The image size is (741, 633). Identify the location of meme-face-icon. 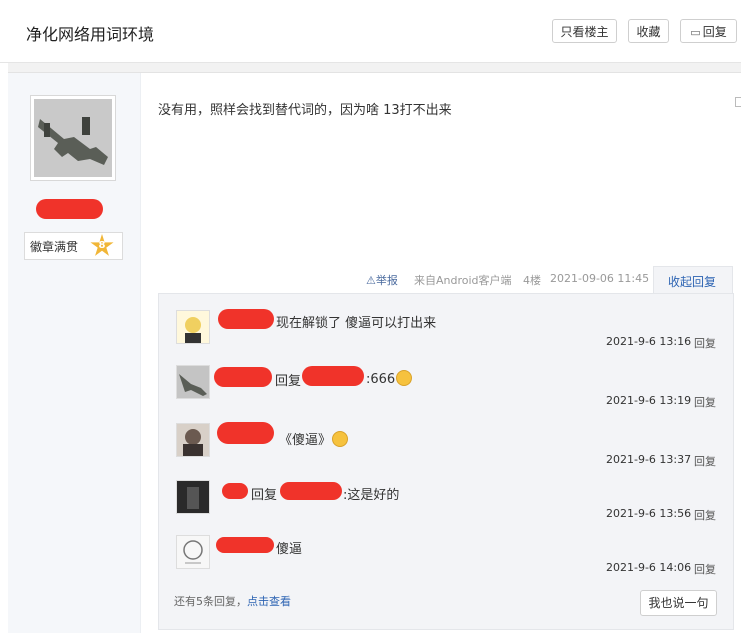
(193, 552).